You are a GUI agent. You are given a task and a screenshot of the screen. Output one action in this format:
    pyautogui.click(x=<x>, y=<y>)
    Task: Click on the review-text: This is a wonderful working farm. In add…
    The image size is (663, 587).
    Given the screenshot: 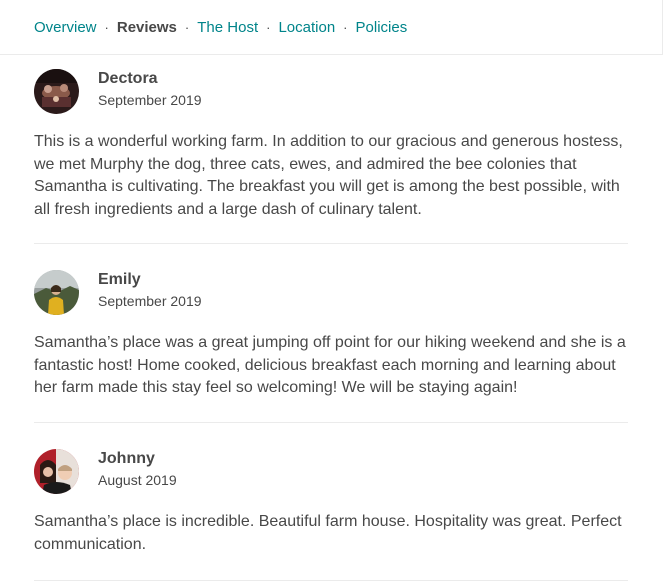 What is the action you would take?
    pyautogui.click(x=328, y=175)
    